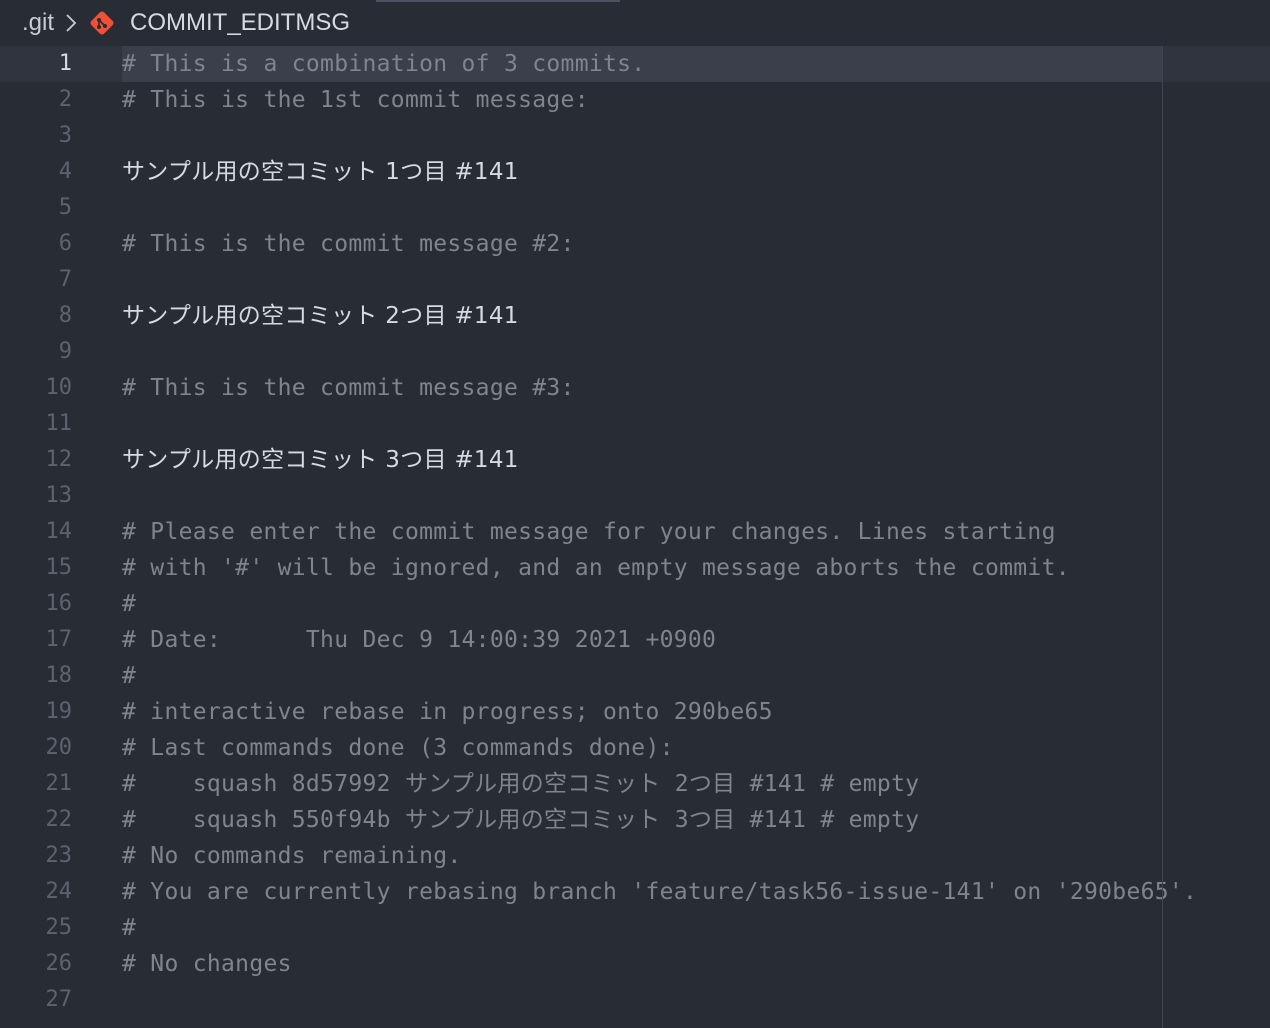 The width and height of the screenshot is (1270, 1028). I want to click on editor-line: 5, so click(635, 208).